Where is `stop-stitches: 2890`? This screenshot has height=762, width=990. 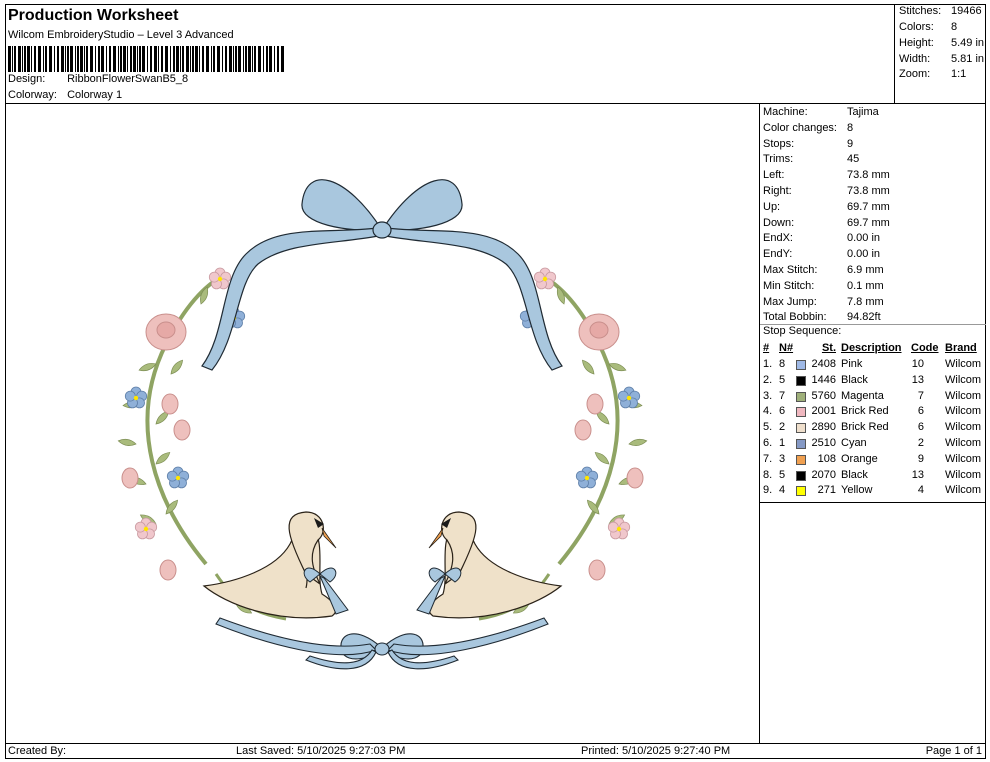 stop-stitches: 2890 is located at coordinates (823, 427).